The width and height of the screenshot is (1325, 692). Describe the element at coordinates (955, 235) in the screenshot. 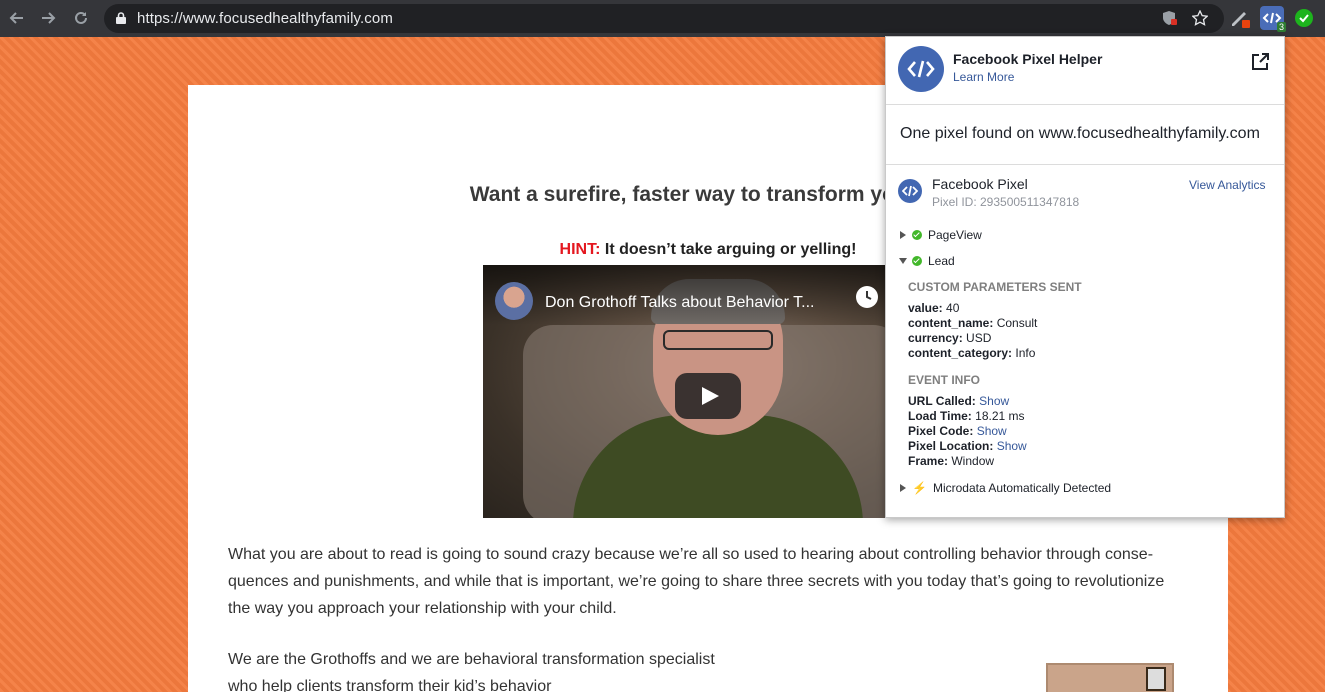

I see `event-pageview-label: PageView` at that location.